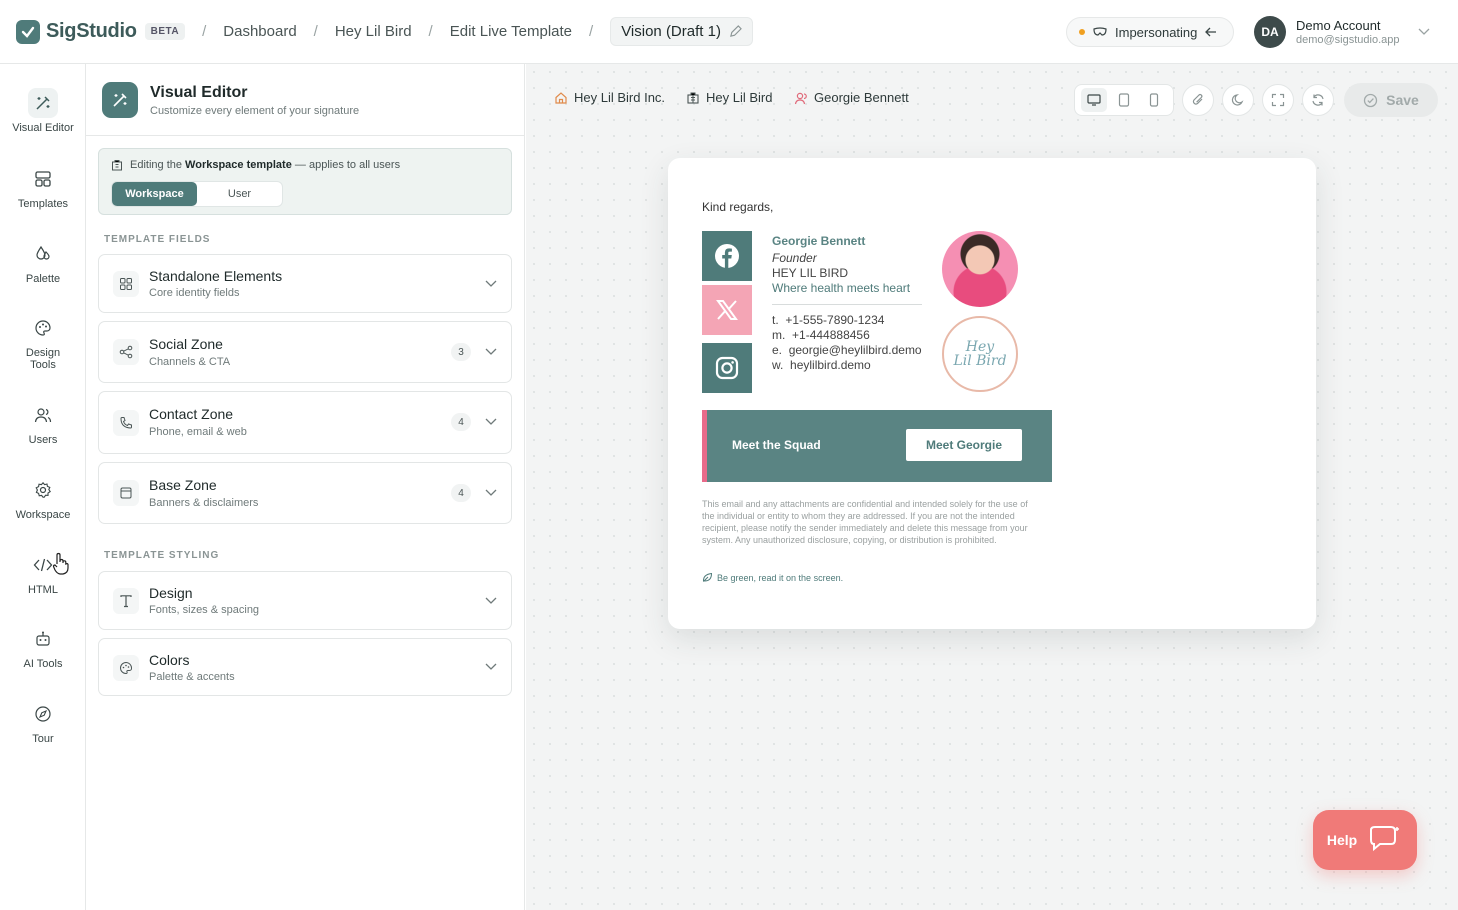 The height and width of the screenshot is (910, 1458). I want to click on segment-workspace: Workspace, so click(154, 194).